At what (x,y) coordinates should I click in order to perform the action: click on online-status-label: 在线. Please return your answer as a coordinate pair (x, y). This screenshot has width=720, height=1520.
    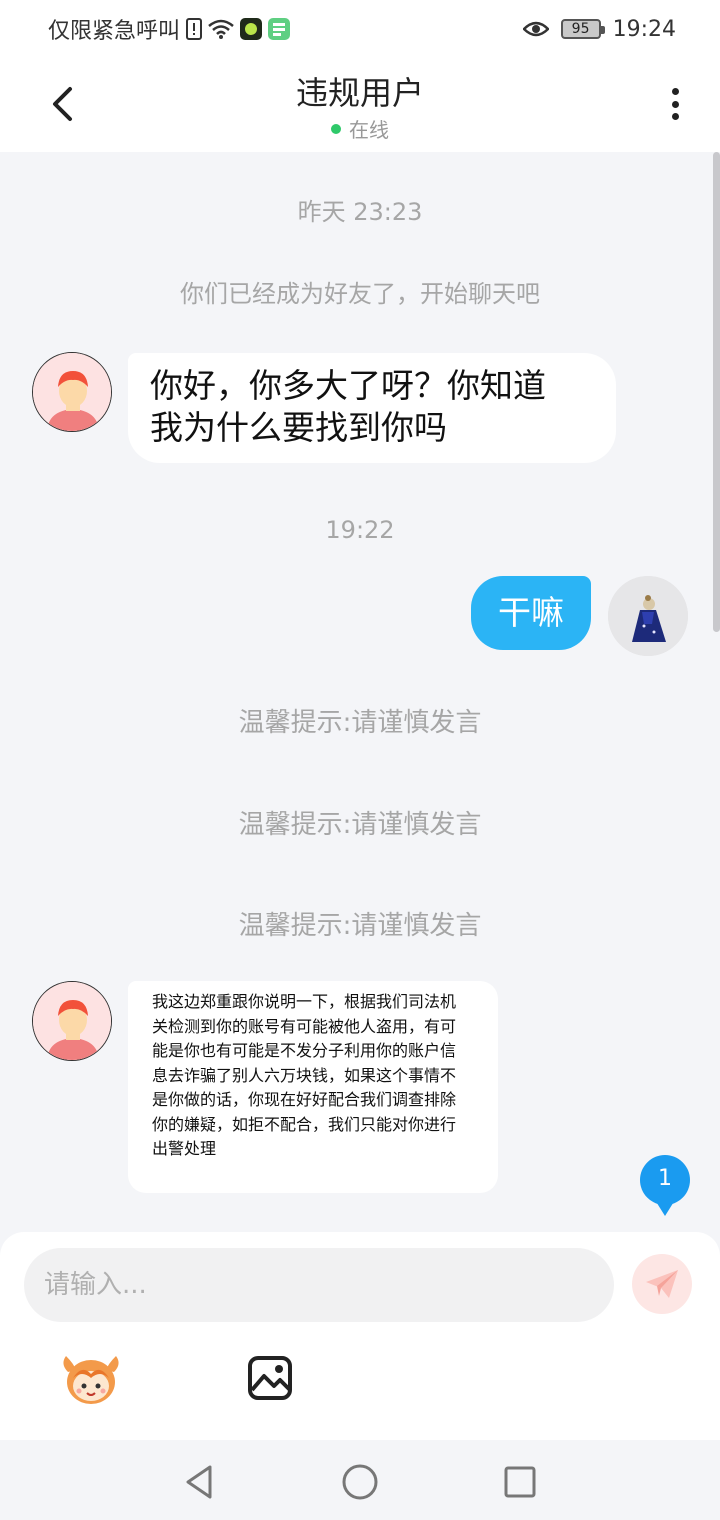
    Looking at the image, I should click on (369, 130).